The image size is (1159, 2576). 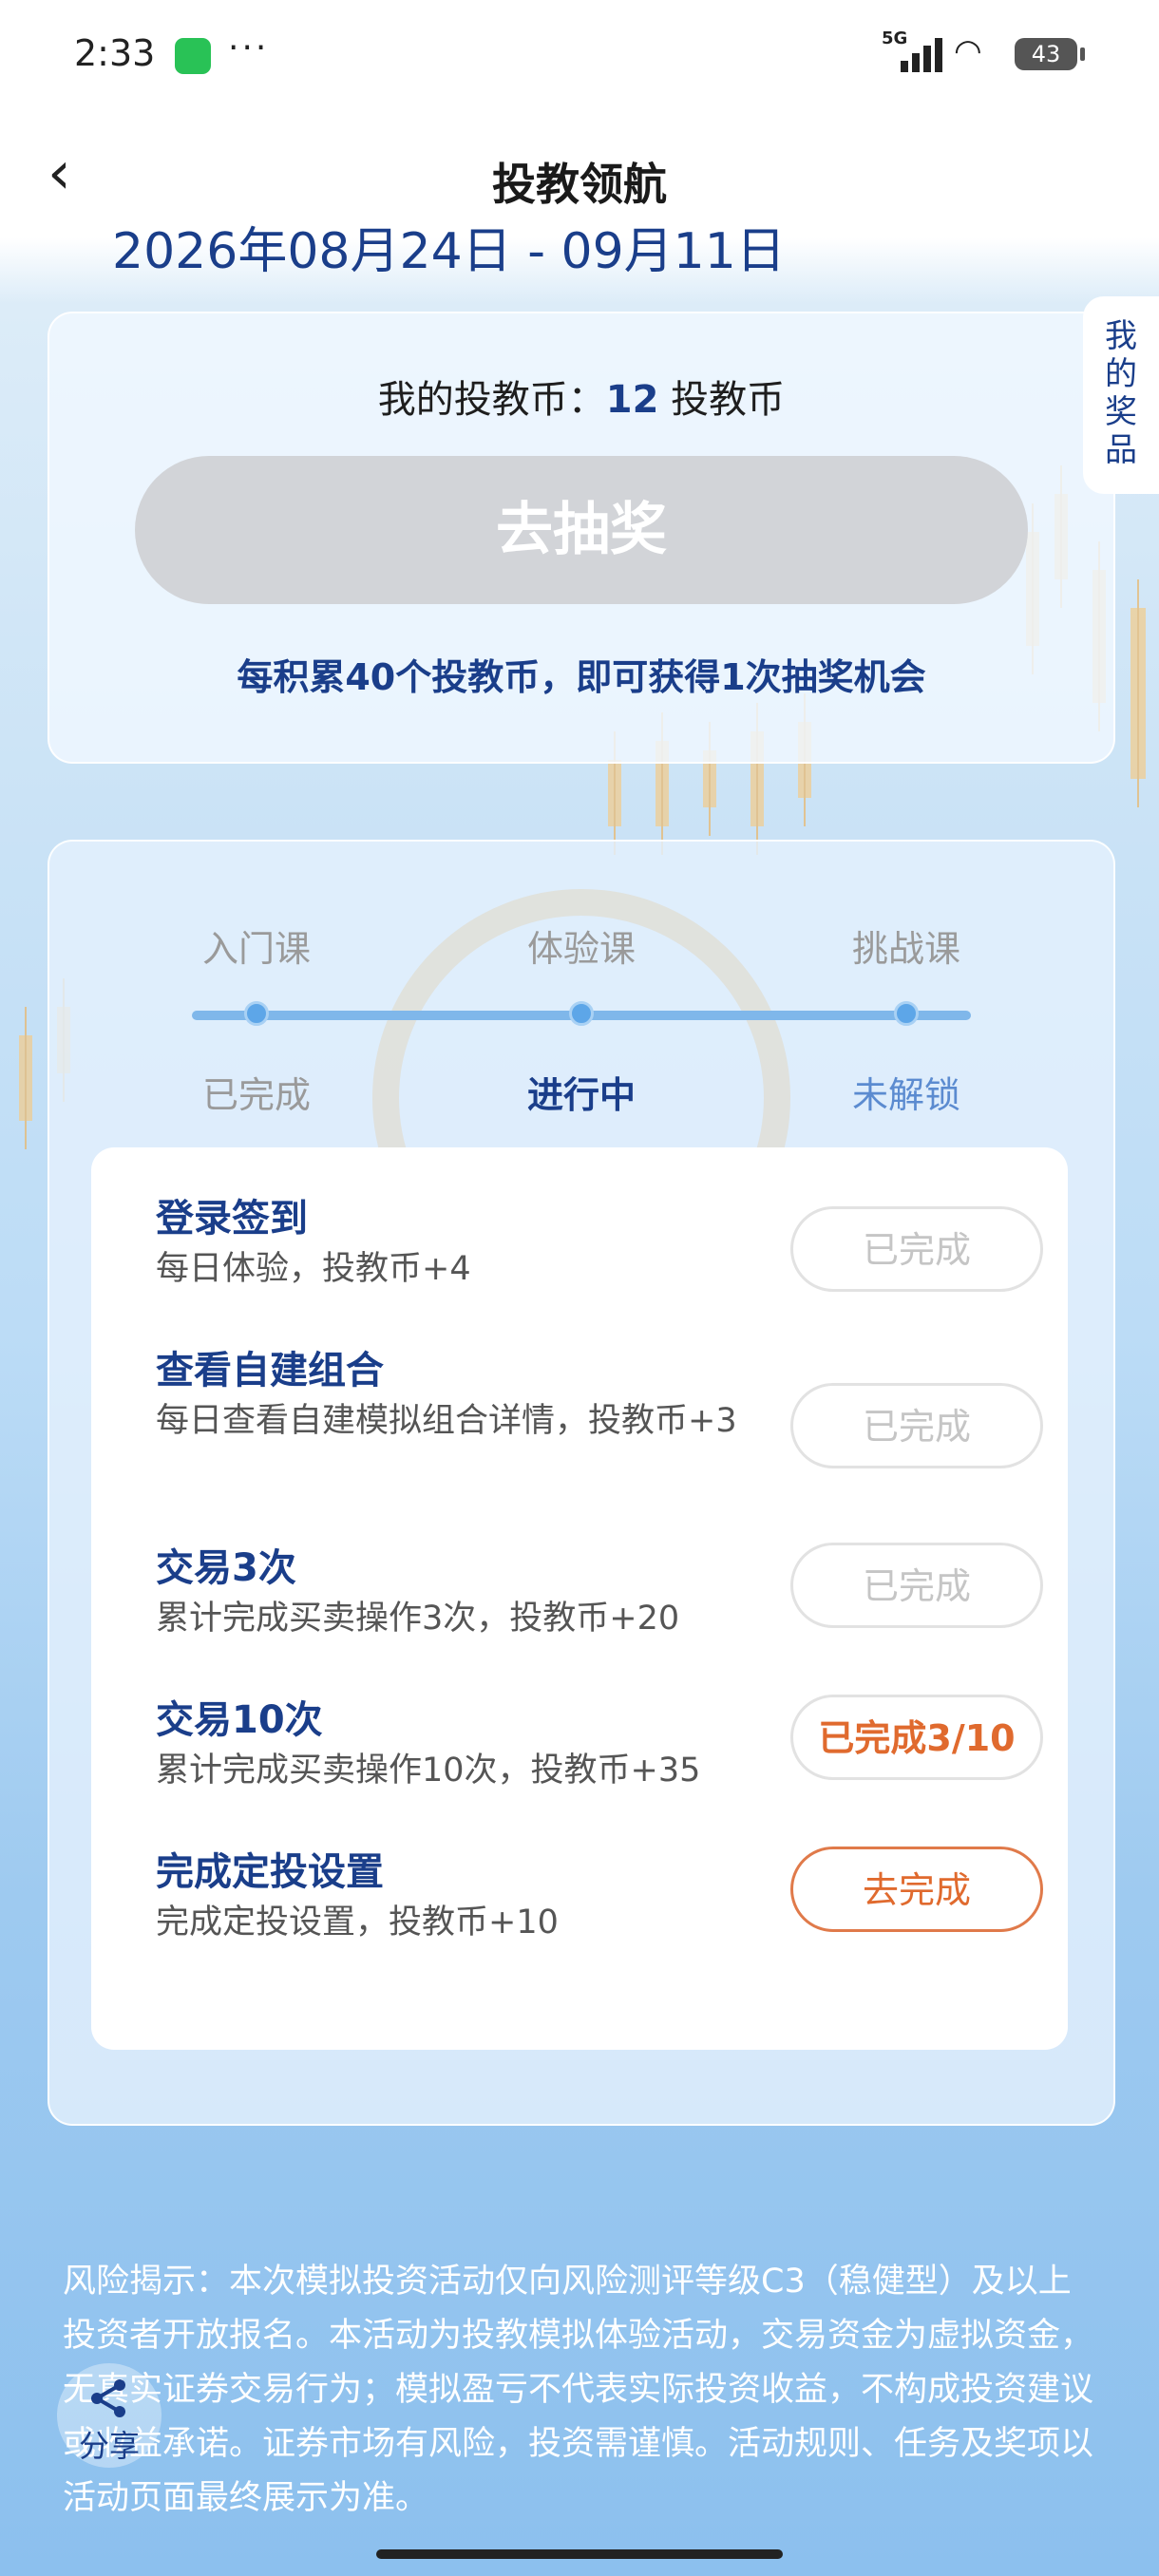 What do you see at coordinates (599, 1592) in the screenshot?
I see `task-item: 交易3次 累计完成买卖操作3次，投教币+20 已完成` at bounding box center [599, 1592].